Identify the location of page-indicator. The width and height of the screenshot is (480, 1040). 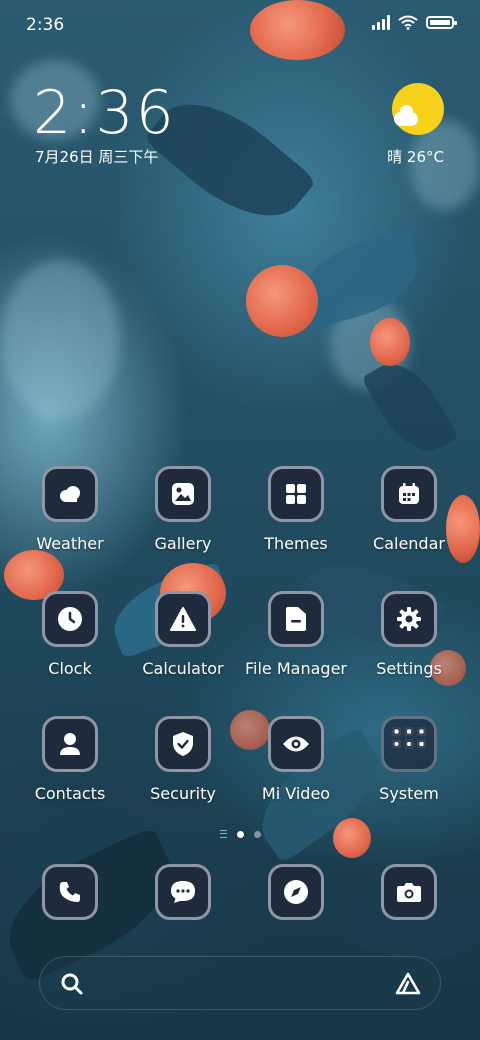
(240, 834).